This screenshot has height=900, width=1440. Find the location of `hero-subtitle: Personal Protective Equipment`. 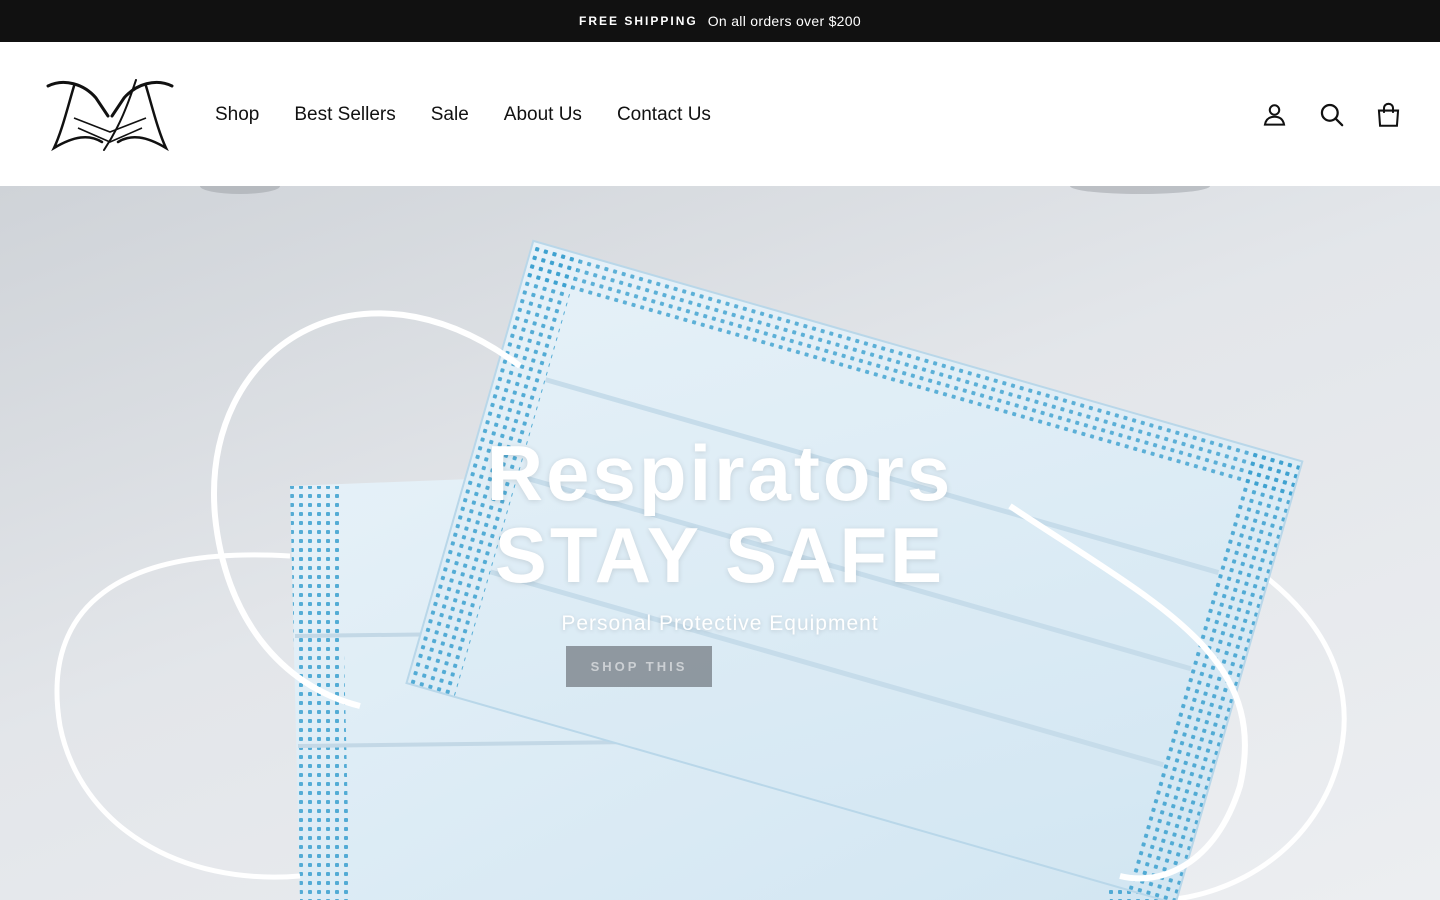

hero-subtitle: Personal Protective Equipment is located at coordinates (720, 623).